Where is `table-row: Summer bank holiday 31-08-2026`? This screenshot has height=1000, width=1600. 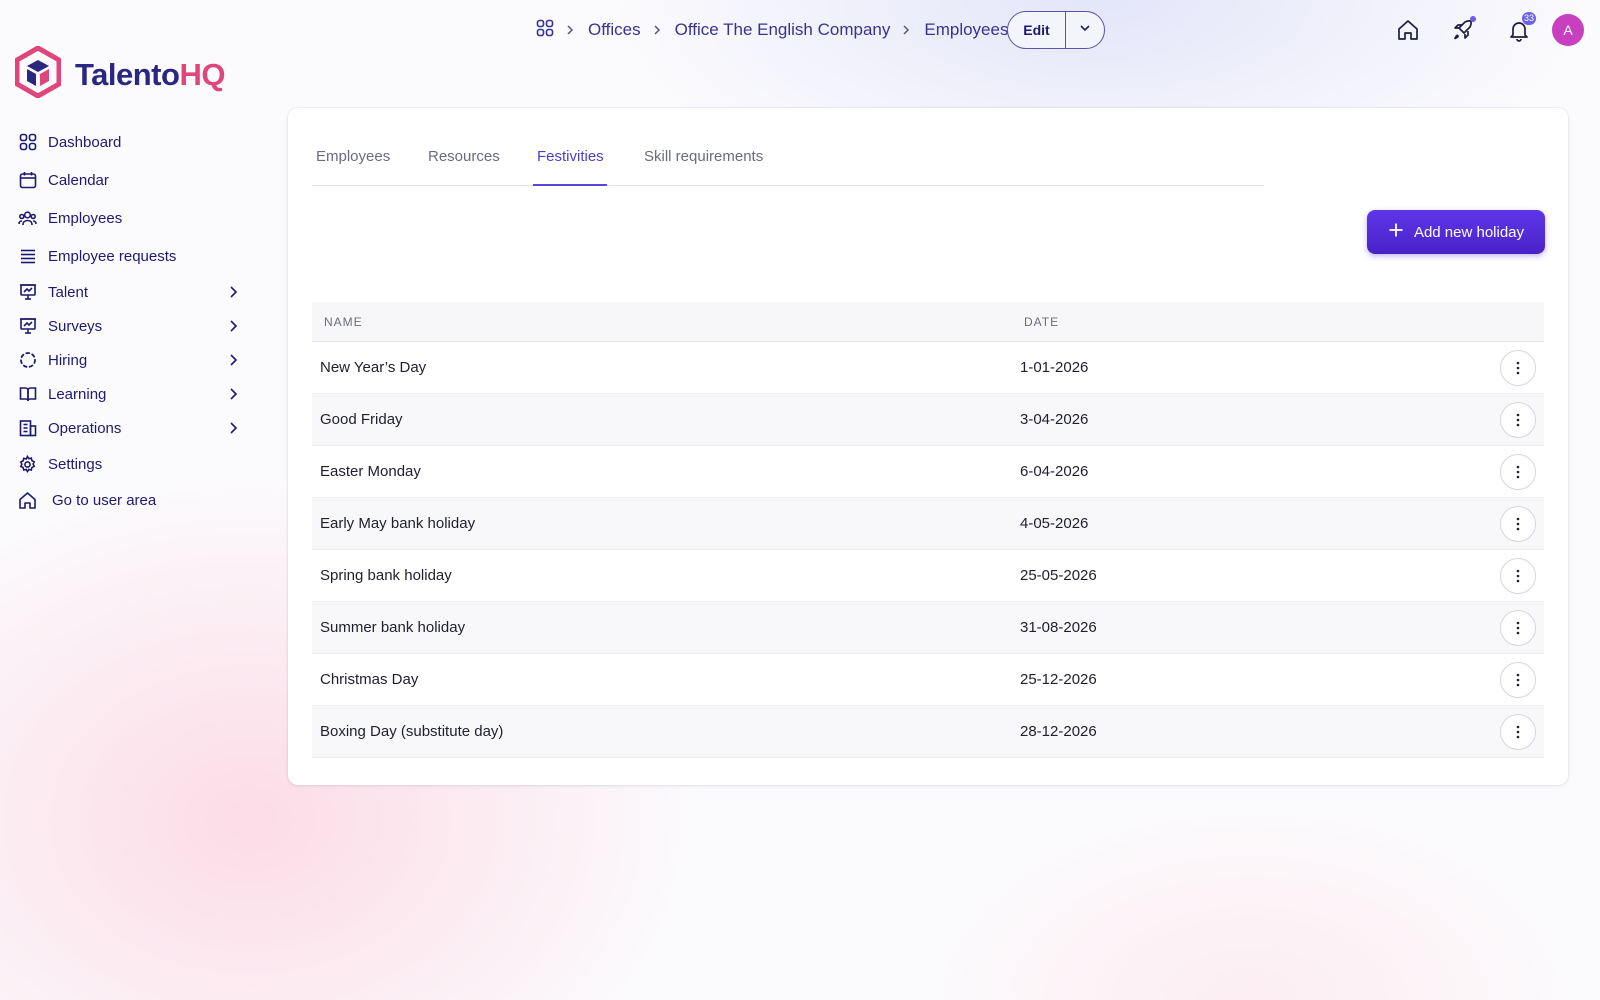
table-row: Summer bank holiday 31-08-2026 is located at coordinates (928, 628).